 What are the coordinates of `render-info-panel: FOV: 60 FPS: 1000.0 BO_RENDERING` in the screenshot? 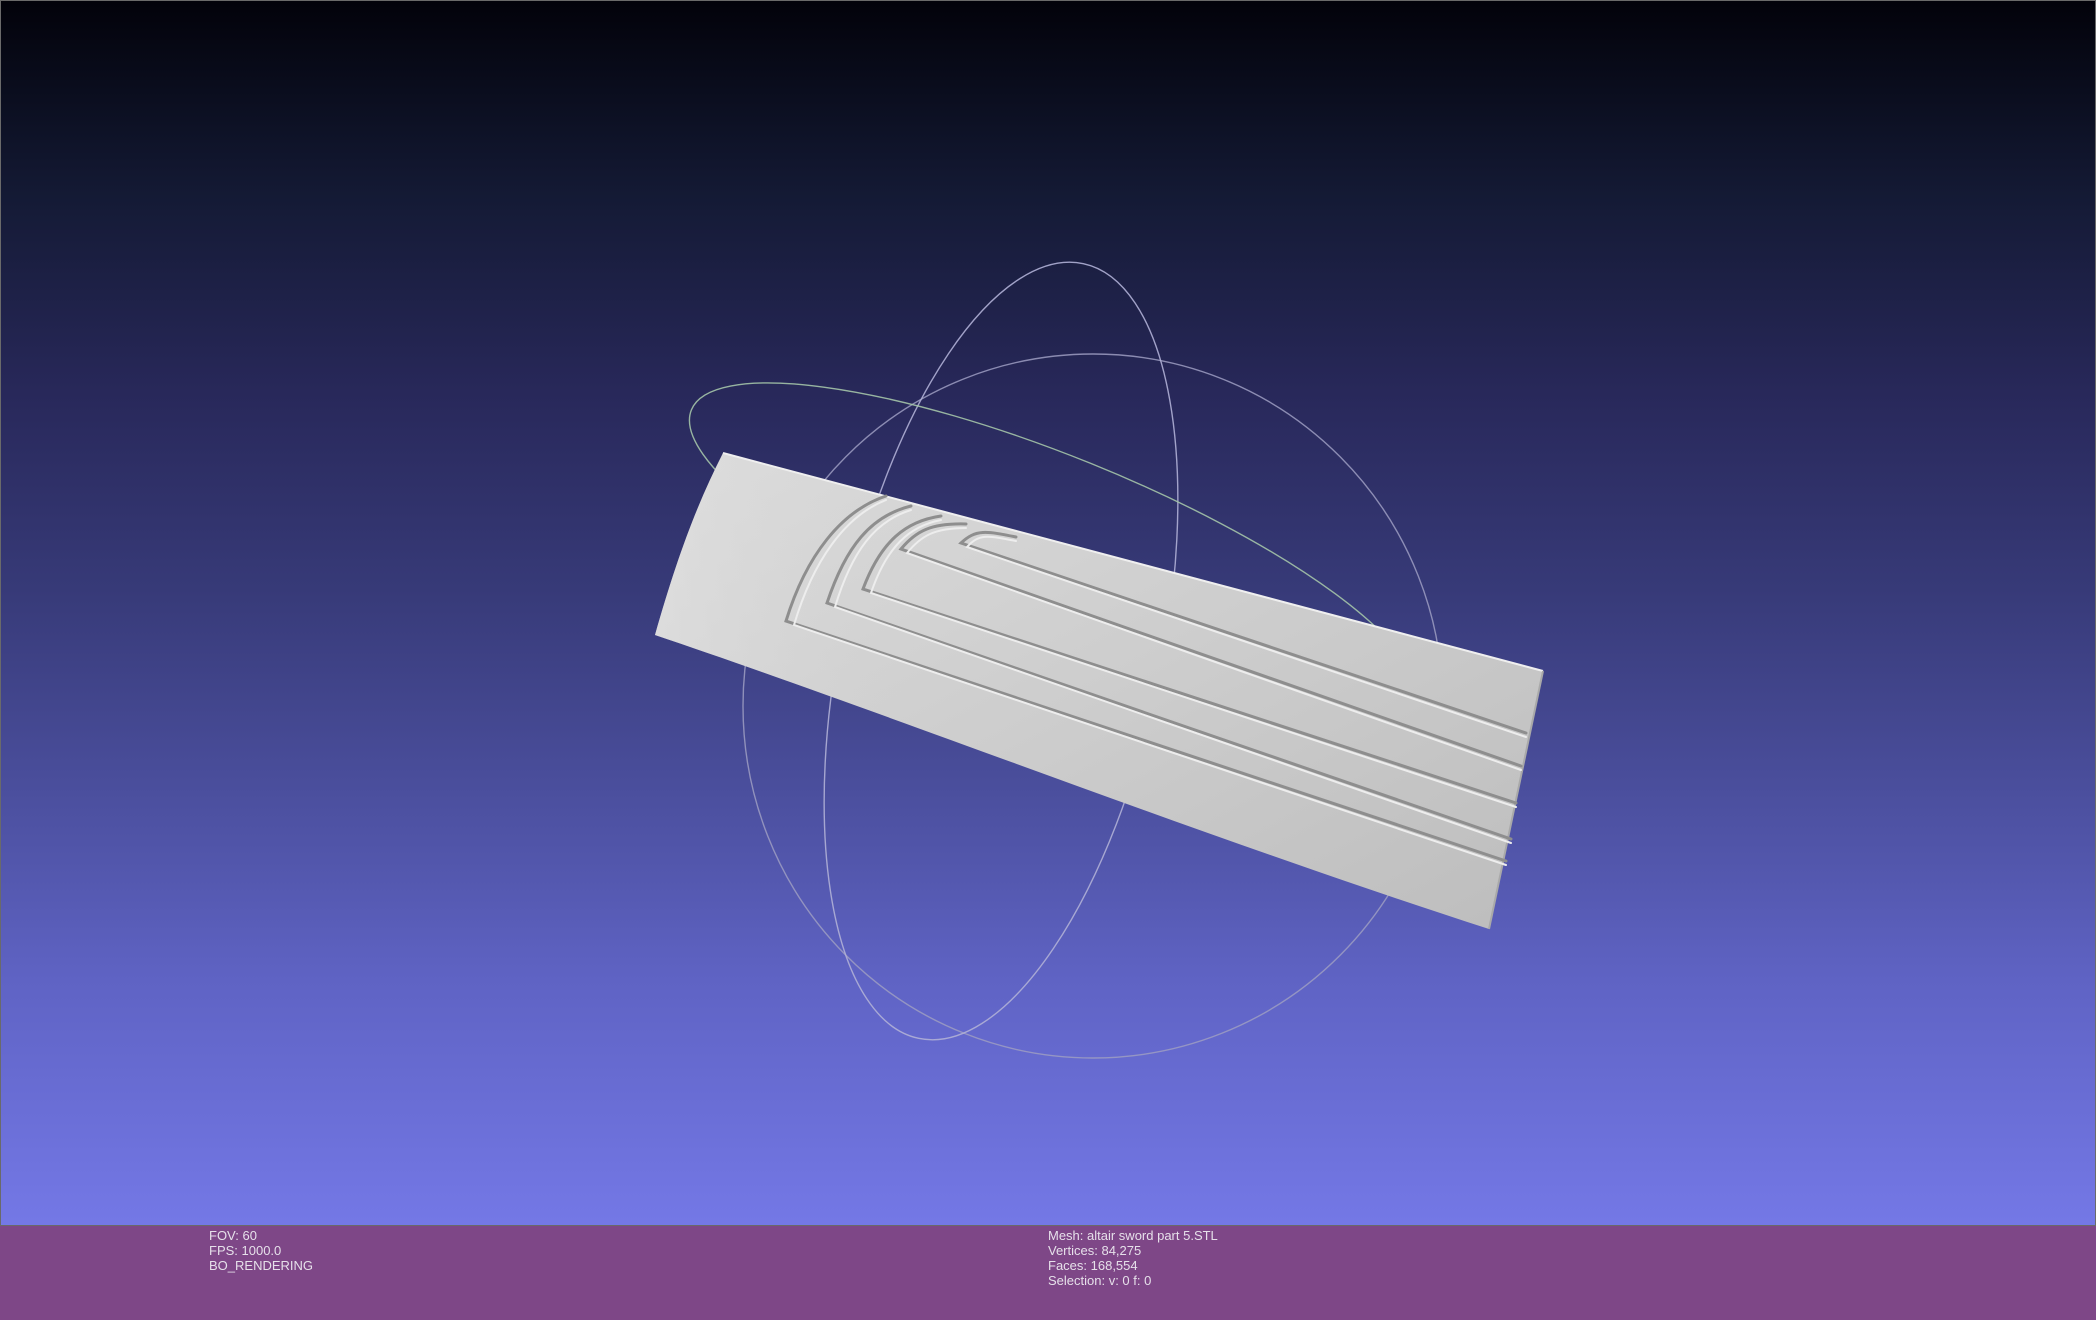 It's located at (261, 1250).